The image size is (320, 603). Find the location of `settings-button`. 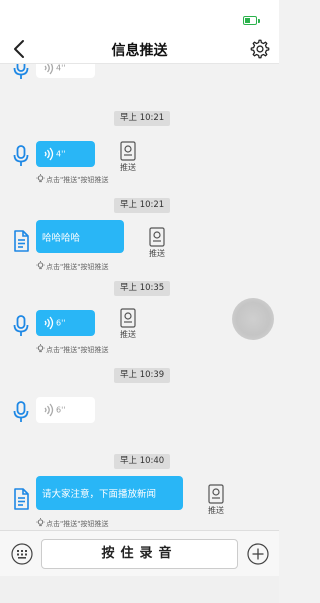

settings-button is located at coordinates (260, 49).